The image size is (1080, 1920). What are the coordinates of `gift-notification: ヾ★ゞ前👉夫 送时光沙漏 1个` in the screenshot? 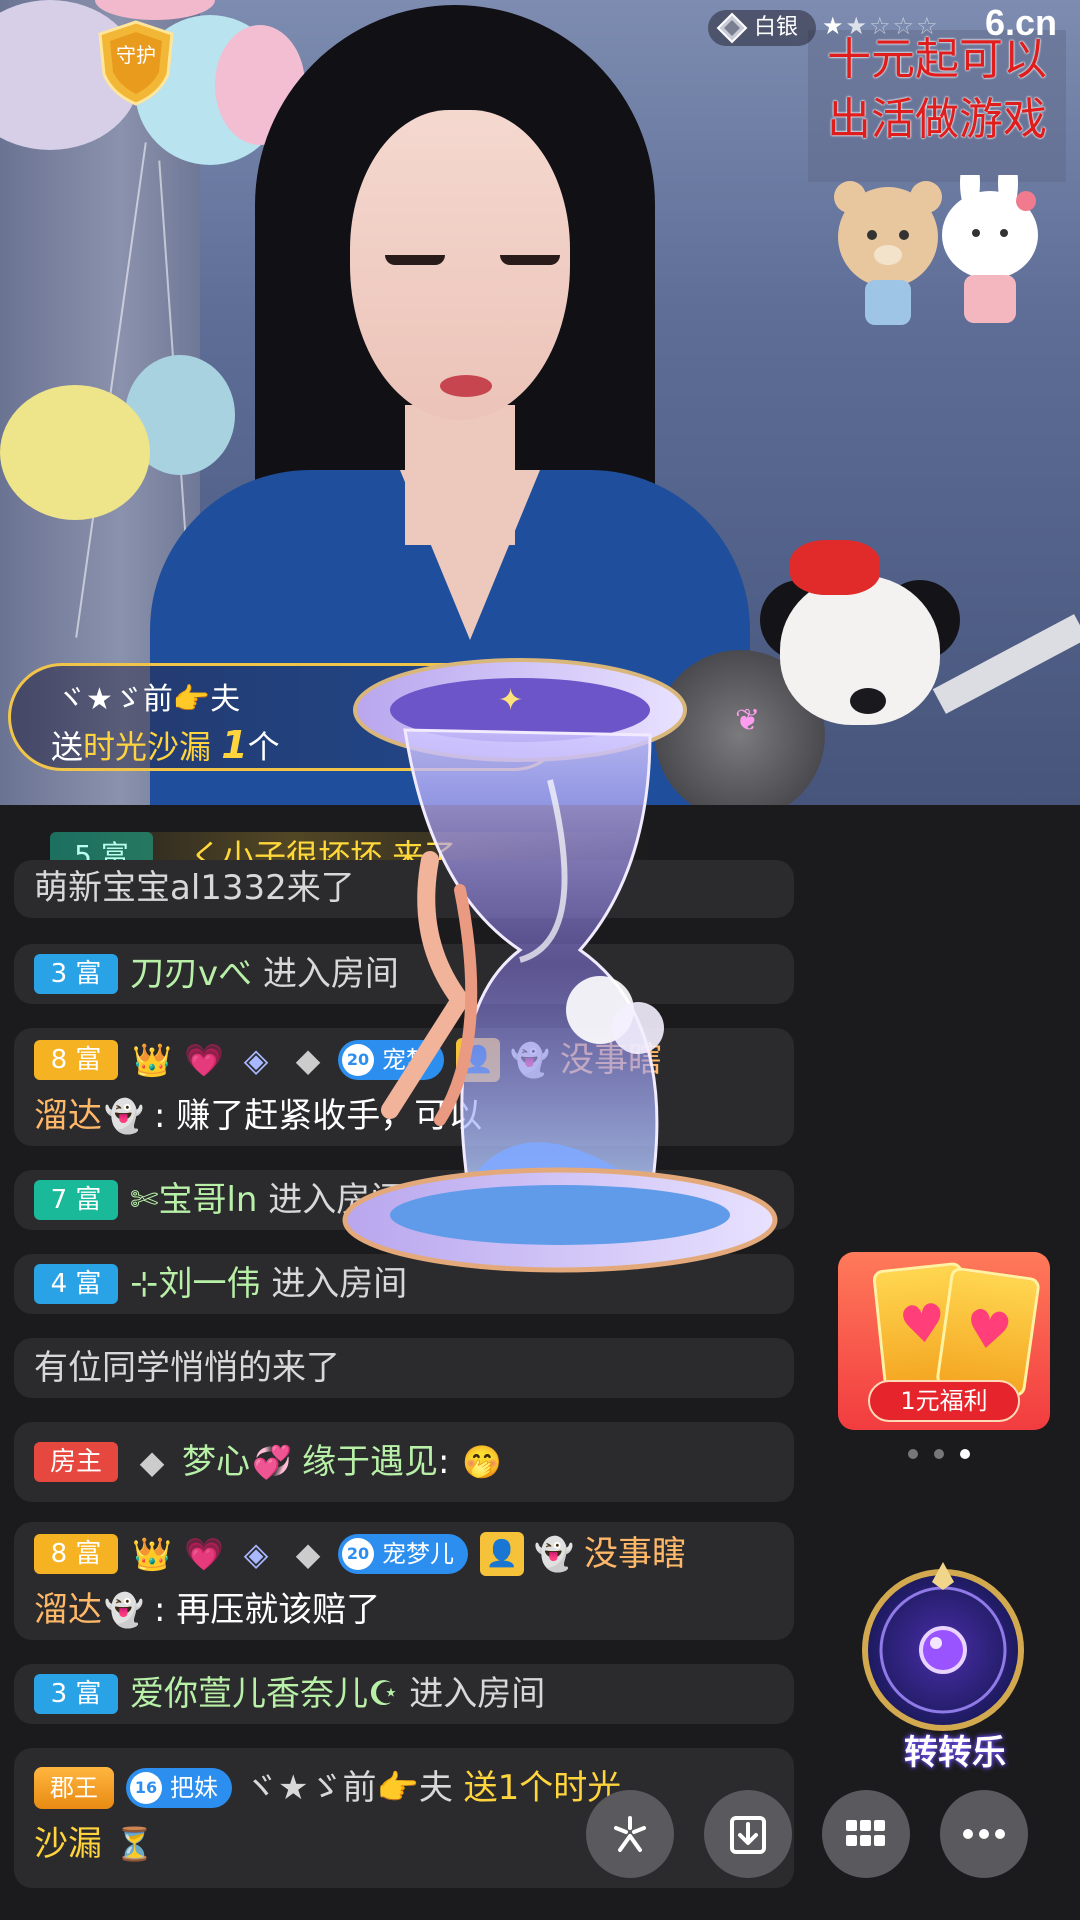 It's located at (288, 717).